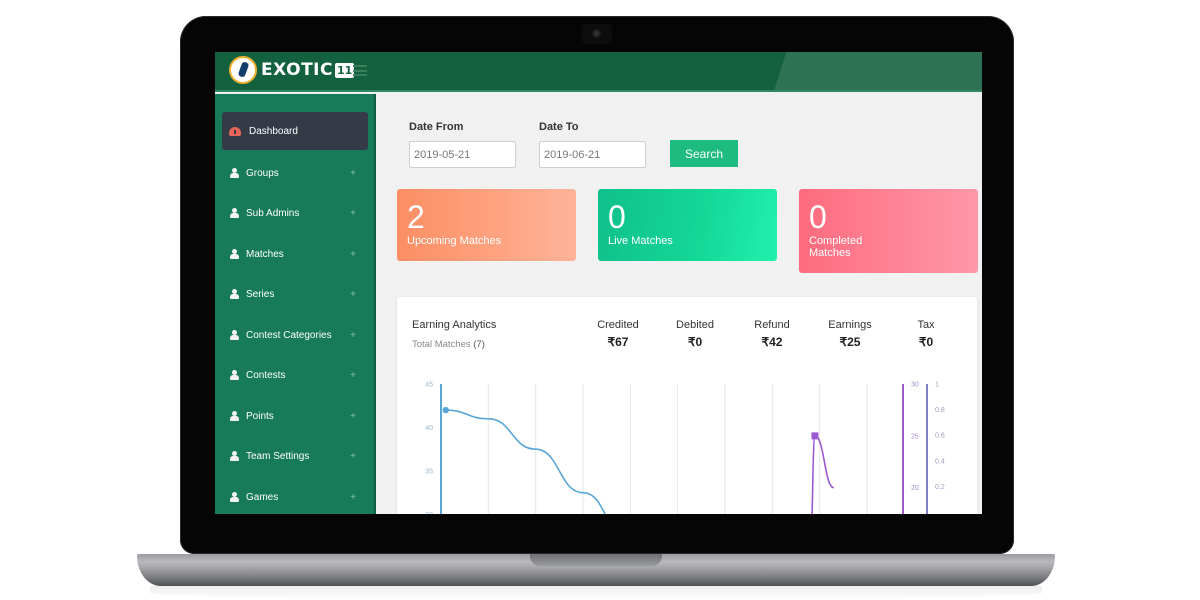 The height and width of the screenshot is (600, 1200). I want to click on top-navbar: EXOTIC 11, so click(598, 72).